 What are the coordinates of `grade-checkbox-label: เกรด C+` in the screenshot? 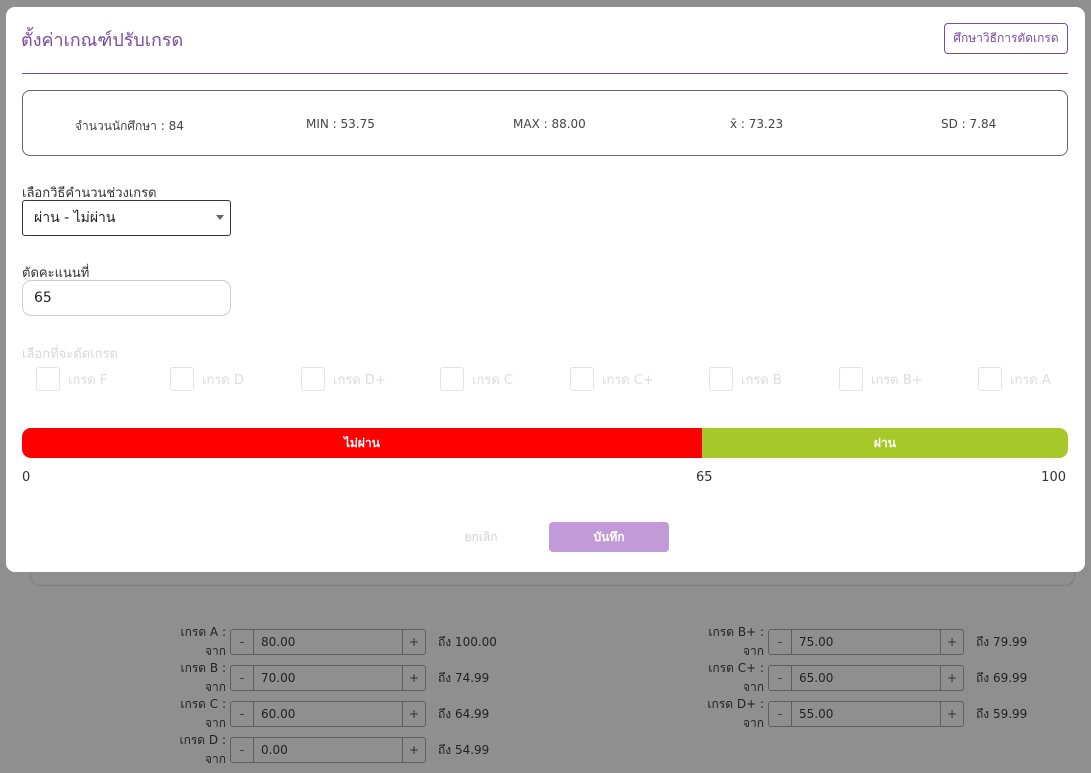 It's located at (628, 380).